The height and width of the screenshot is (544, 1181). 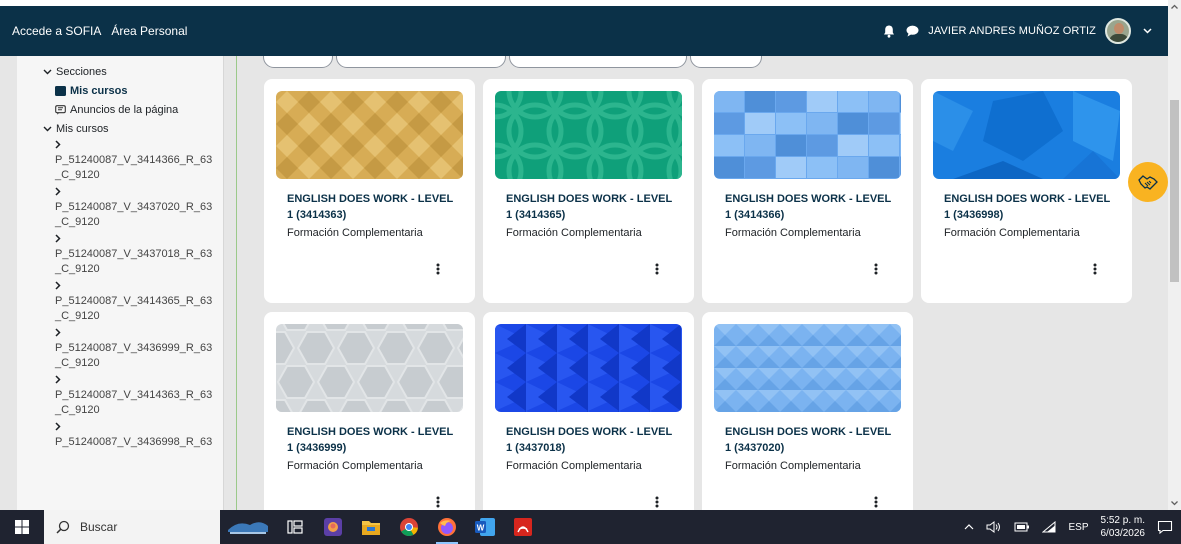 I want to click on handshake-icon, so click(x=1148, y=182).